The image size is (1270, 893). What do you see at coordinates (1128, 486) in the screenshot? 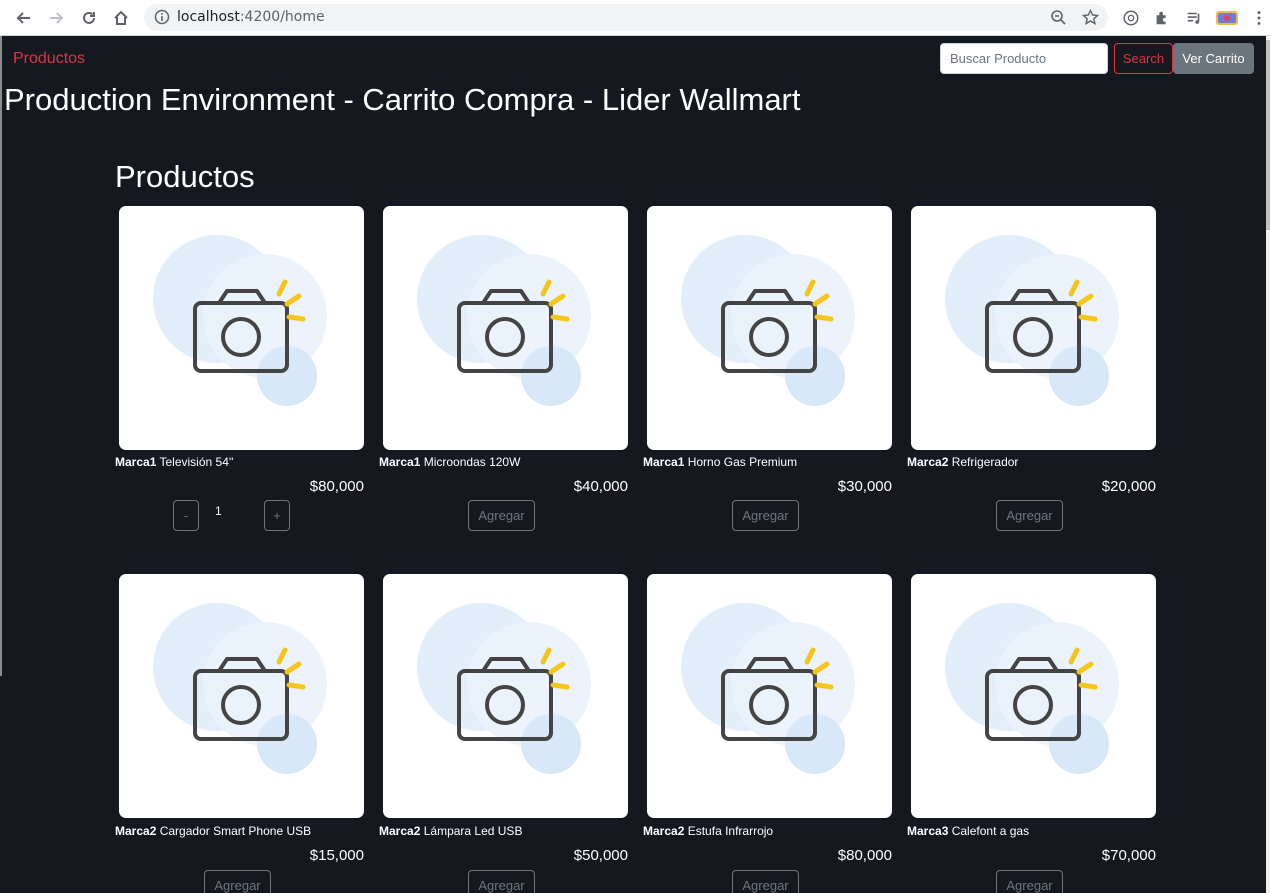
I see `product-price: $20,000` at bounding box center [1128, 486].